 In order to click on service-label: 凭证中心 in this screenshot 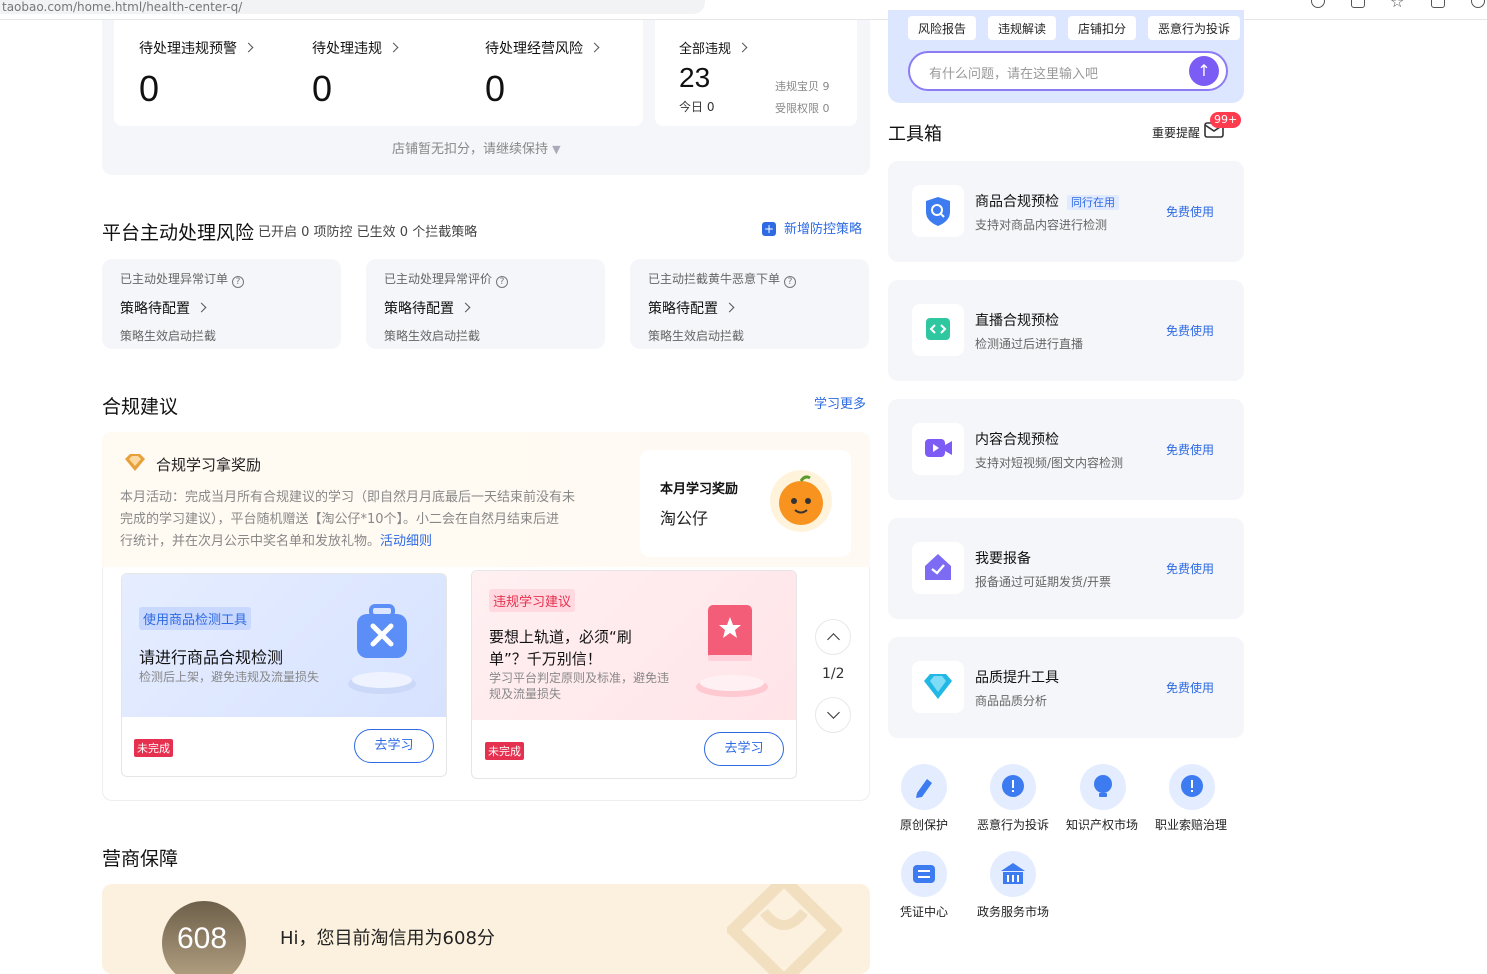, I will do `click(924, 911)`.